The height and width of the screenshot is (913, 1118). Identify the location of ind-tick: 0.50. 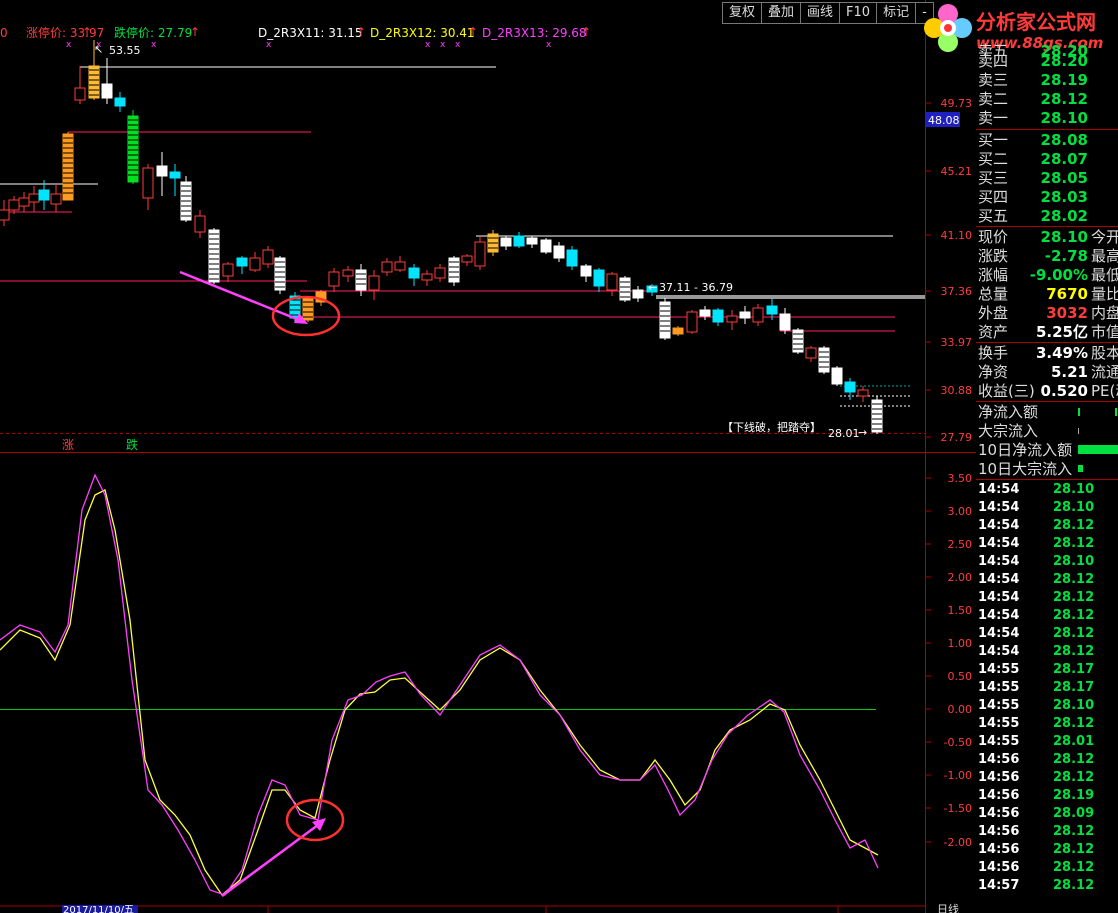
(960, 676).